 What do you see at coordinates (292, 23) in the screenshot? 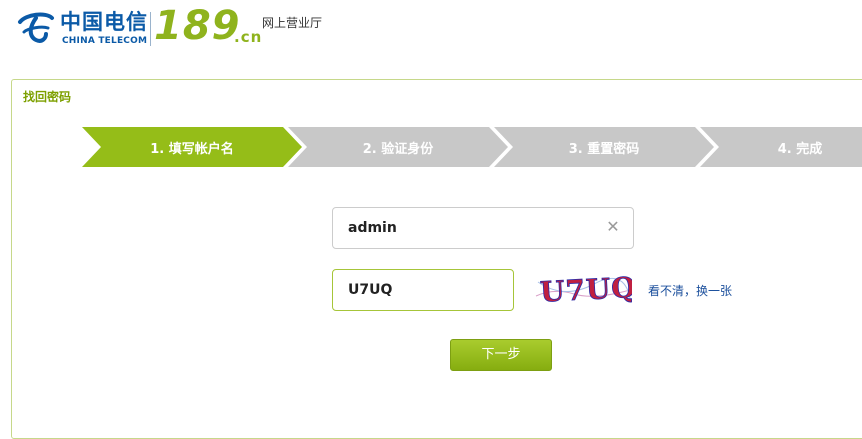
I see `site-title: 网上营业厅` at bounding box center [292, 23].